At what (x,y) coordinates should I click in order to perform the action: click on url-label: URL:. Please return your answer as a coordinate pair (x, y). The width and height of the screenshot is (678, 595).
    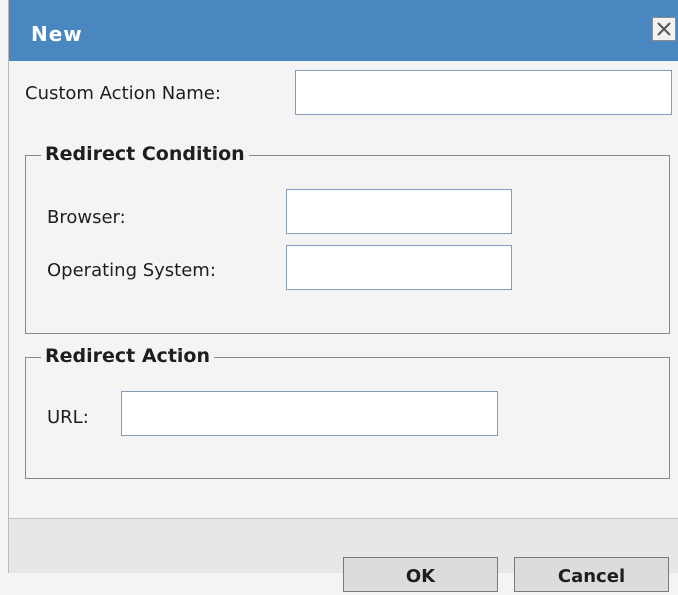
    Looking at the image, I should click on (68, 417).